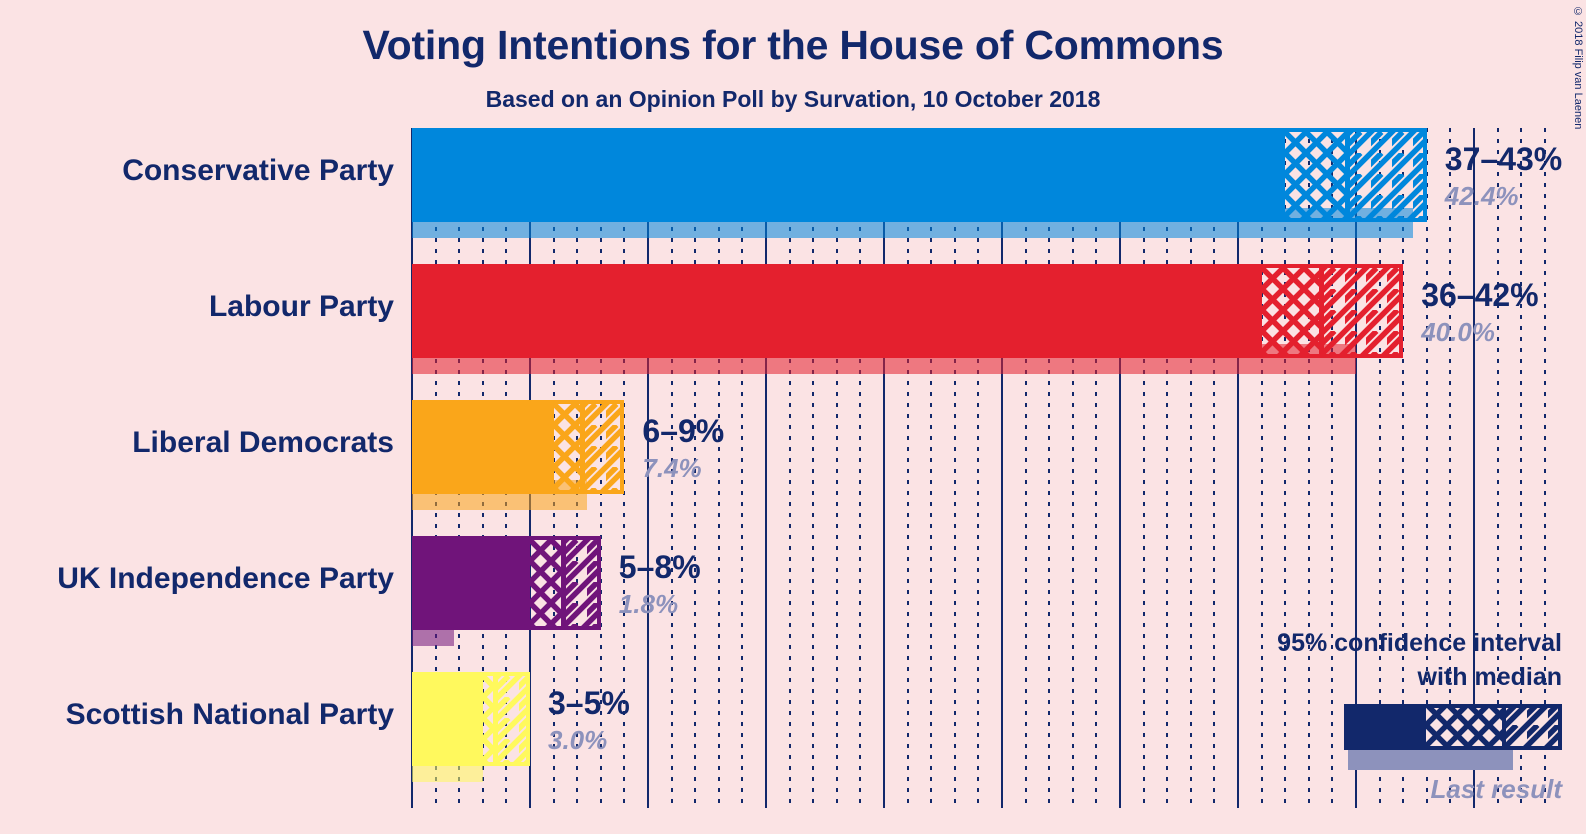 This screenshot has height=834, width=1586. Describe the element at coordinates (648, 604) in the screenshot. I see `last-result-label: 1.8%` at that location.